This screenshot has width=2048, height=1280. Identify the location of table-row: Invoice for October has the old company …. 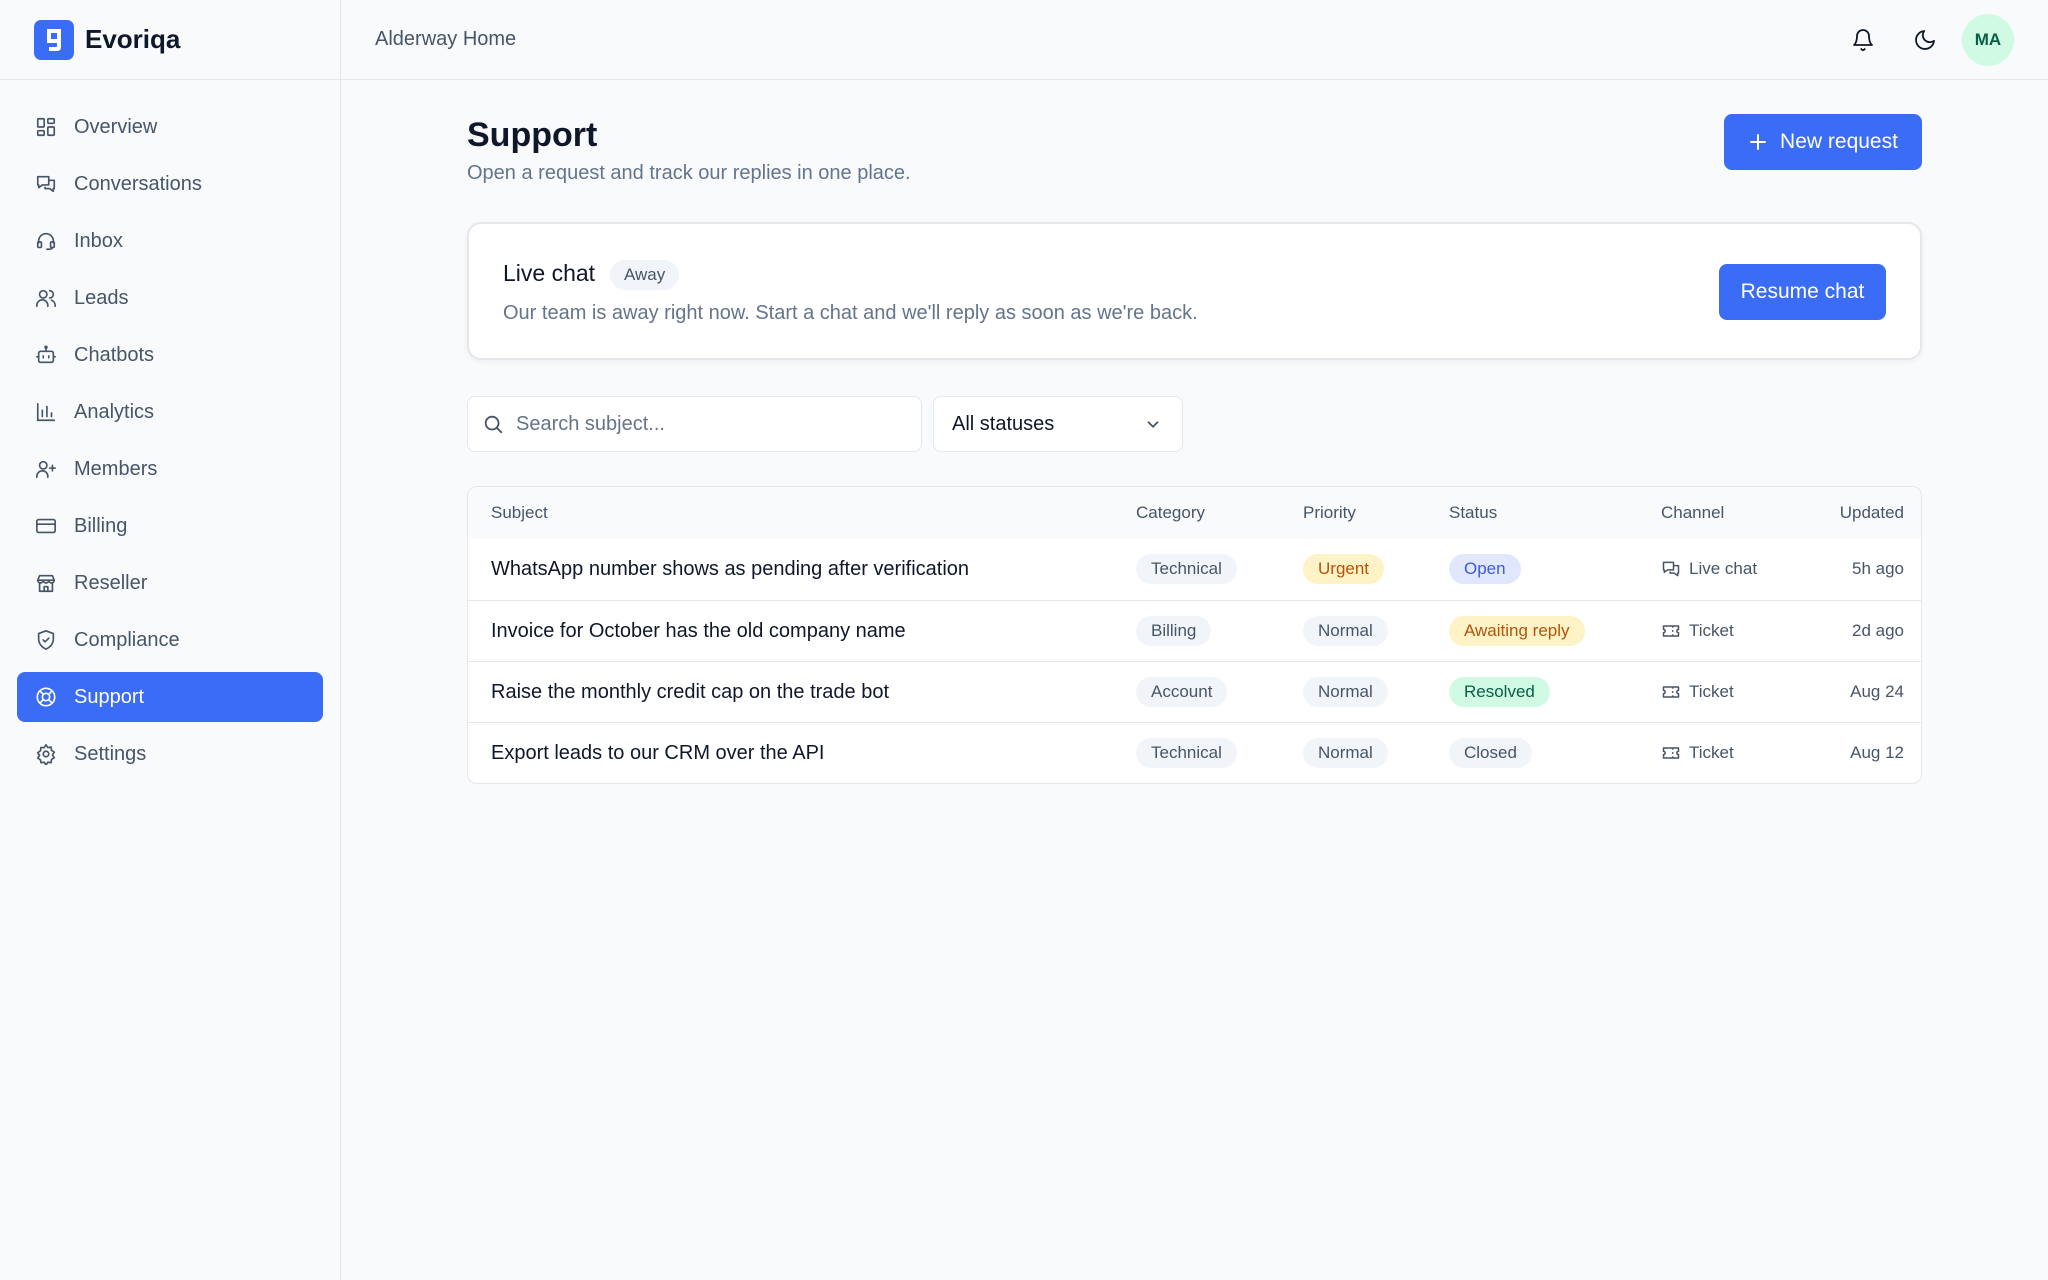
(1194, 630).